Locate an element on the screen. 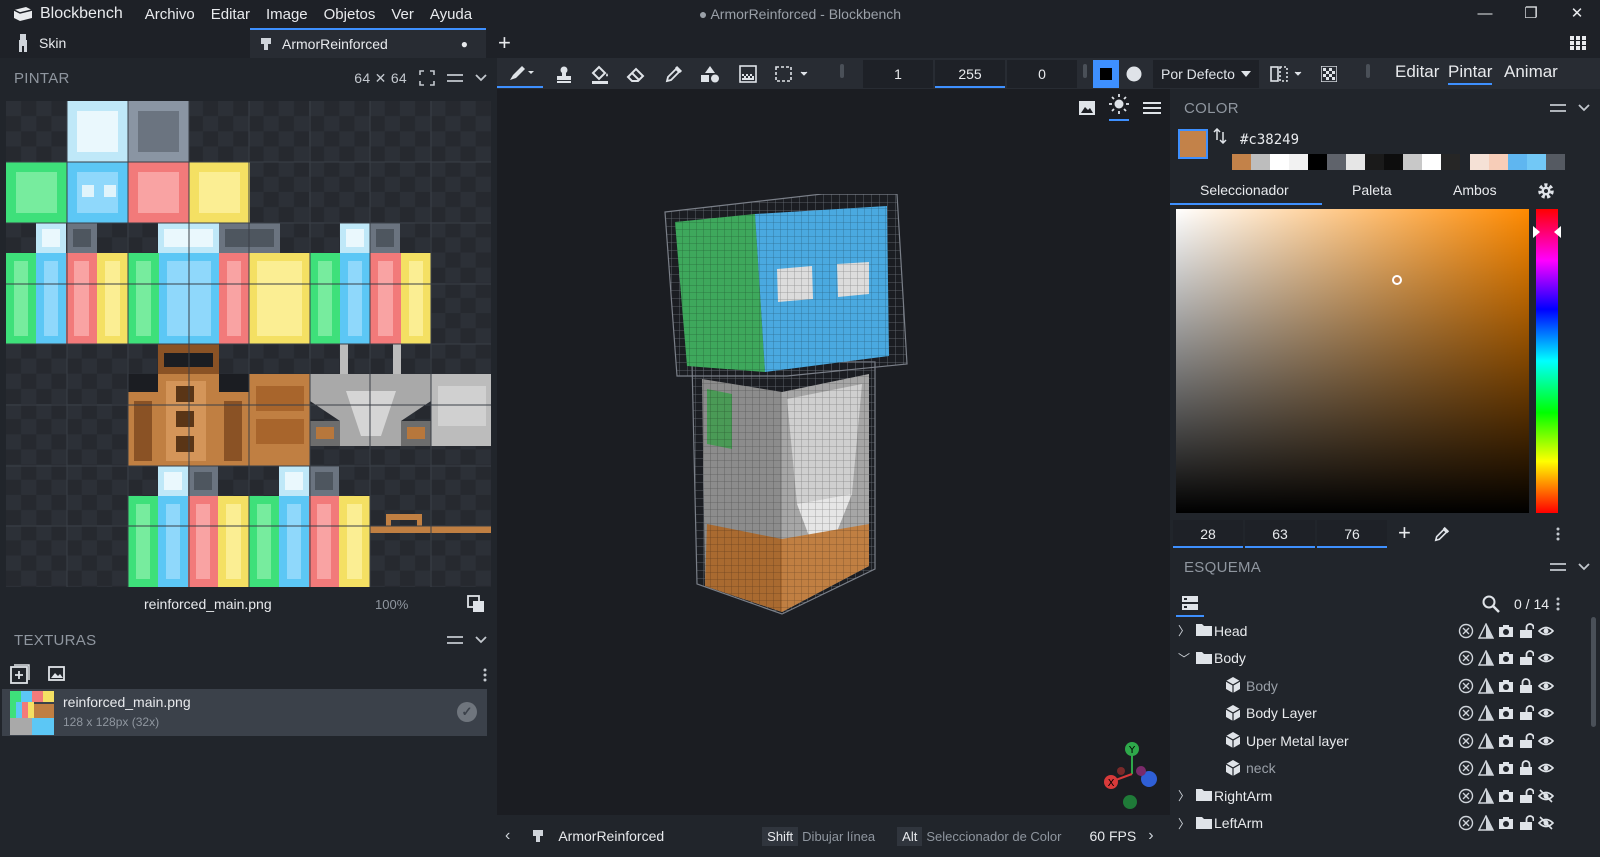 This screenshot has height=857, width=1600. close-button: ✕ is located at coordinates (1577, 14).